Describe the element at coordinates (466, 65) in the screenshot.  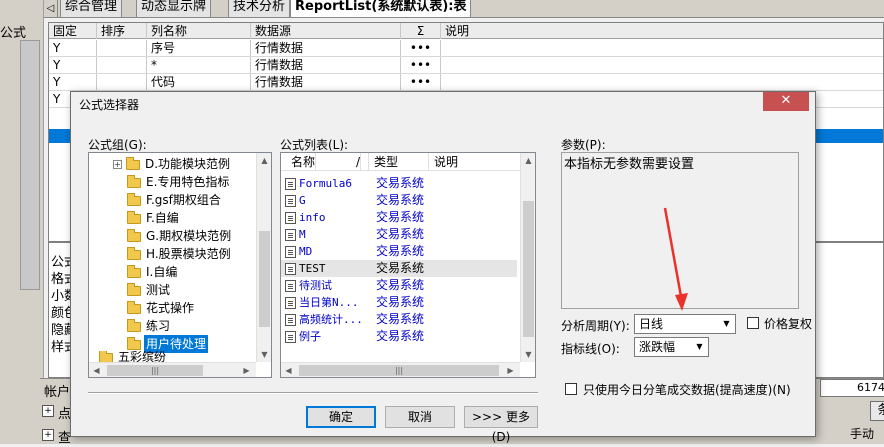
I see `table-row: Y * 行情数据 •••` at that location.